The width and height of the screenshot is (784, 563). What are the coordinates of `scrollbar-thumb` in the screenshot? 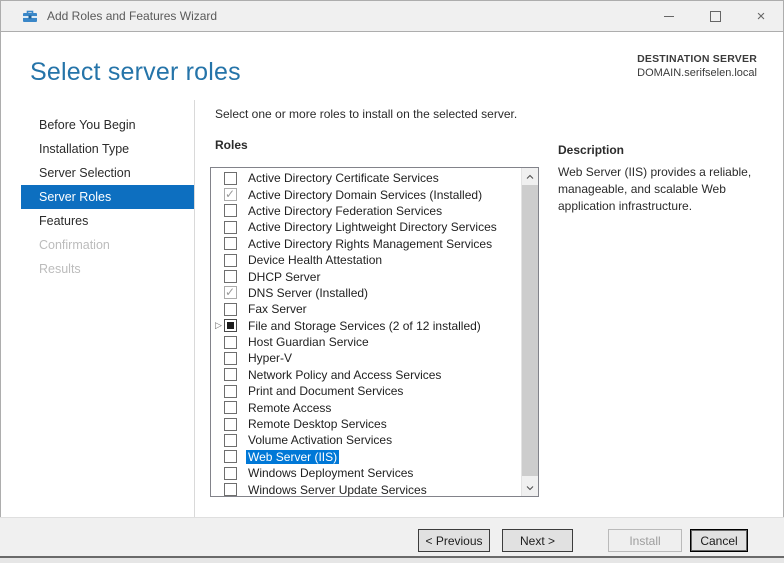 It's located at (530, 330).